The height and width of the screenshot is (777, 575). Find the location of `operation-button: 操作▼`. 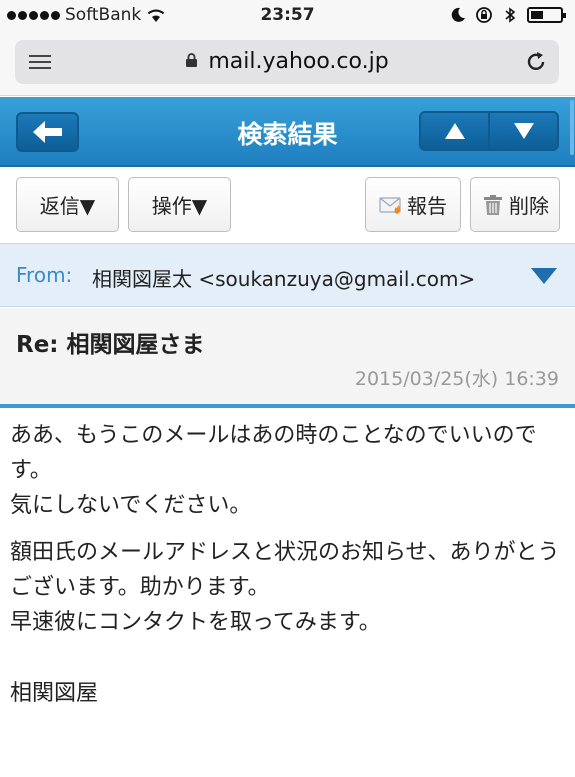

operation-button: 操作▼ is located at coordinates (179, 204).